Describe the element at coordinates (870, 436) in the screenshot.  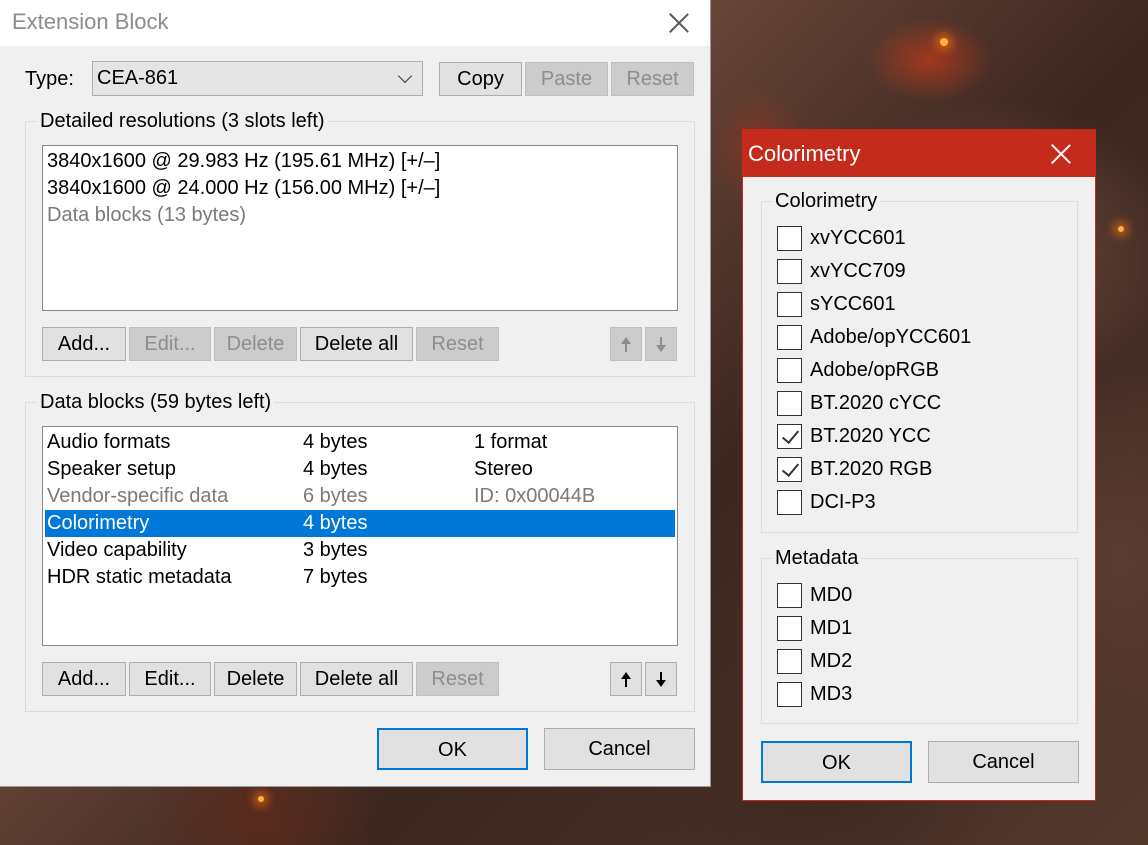
I see `checkbox-label: BT.2020 YCC` at that location.